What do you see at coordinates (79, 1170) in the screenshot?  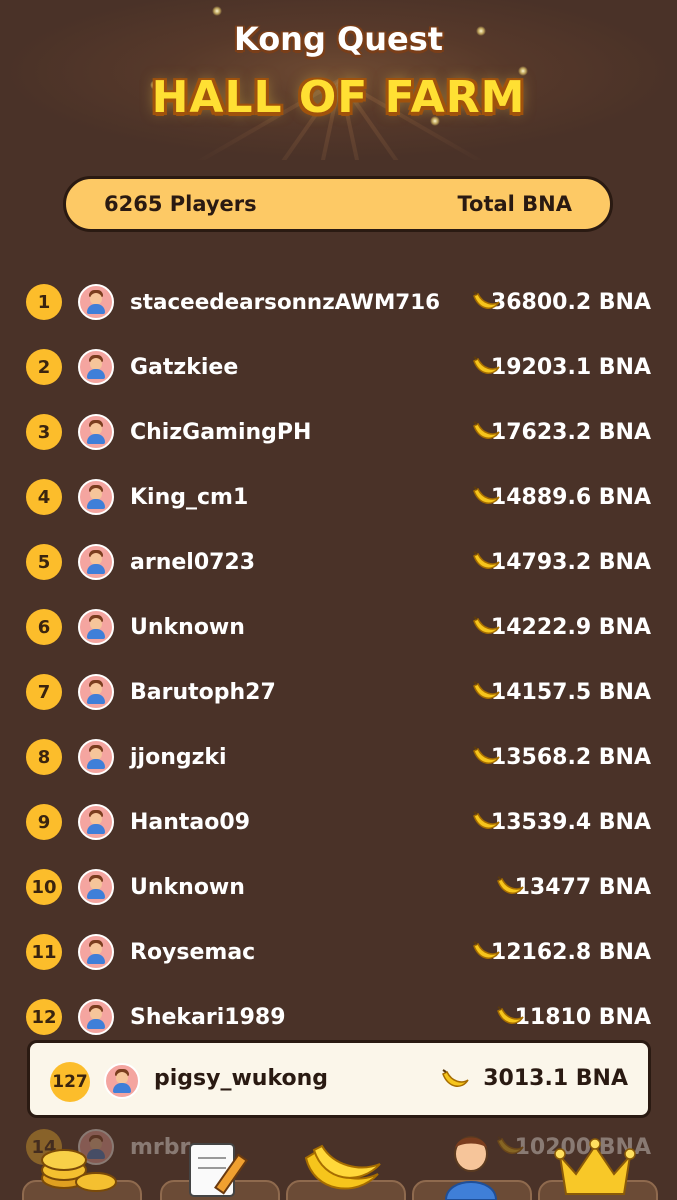 I see `coins-icon` at bounding box center [79, 1170].